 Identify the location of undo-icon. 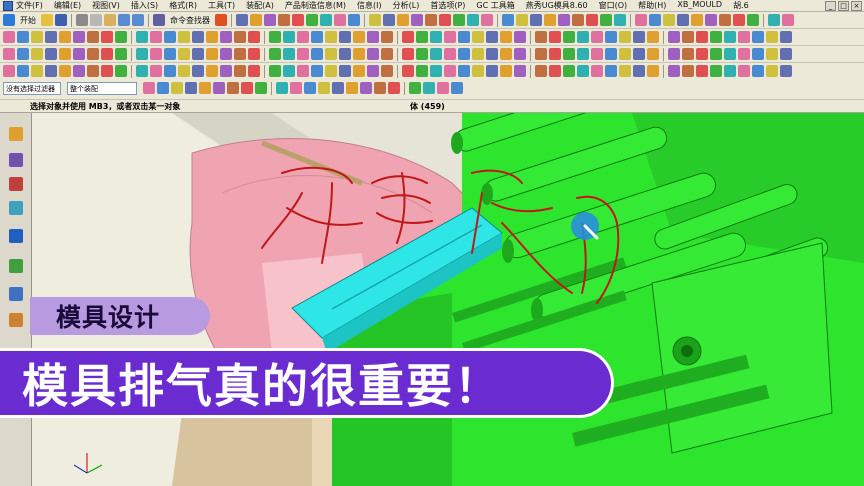
(124, 20).